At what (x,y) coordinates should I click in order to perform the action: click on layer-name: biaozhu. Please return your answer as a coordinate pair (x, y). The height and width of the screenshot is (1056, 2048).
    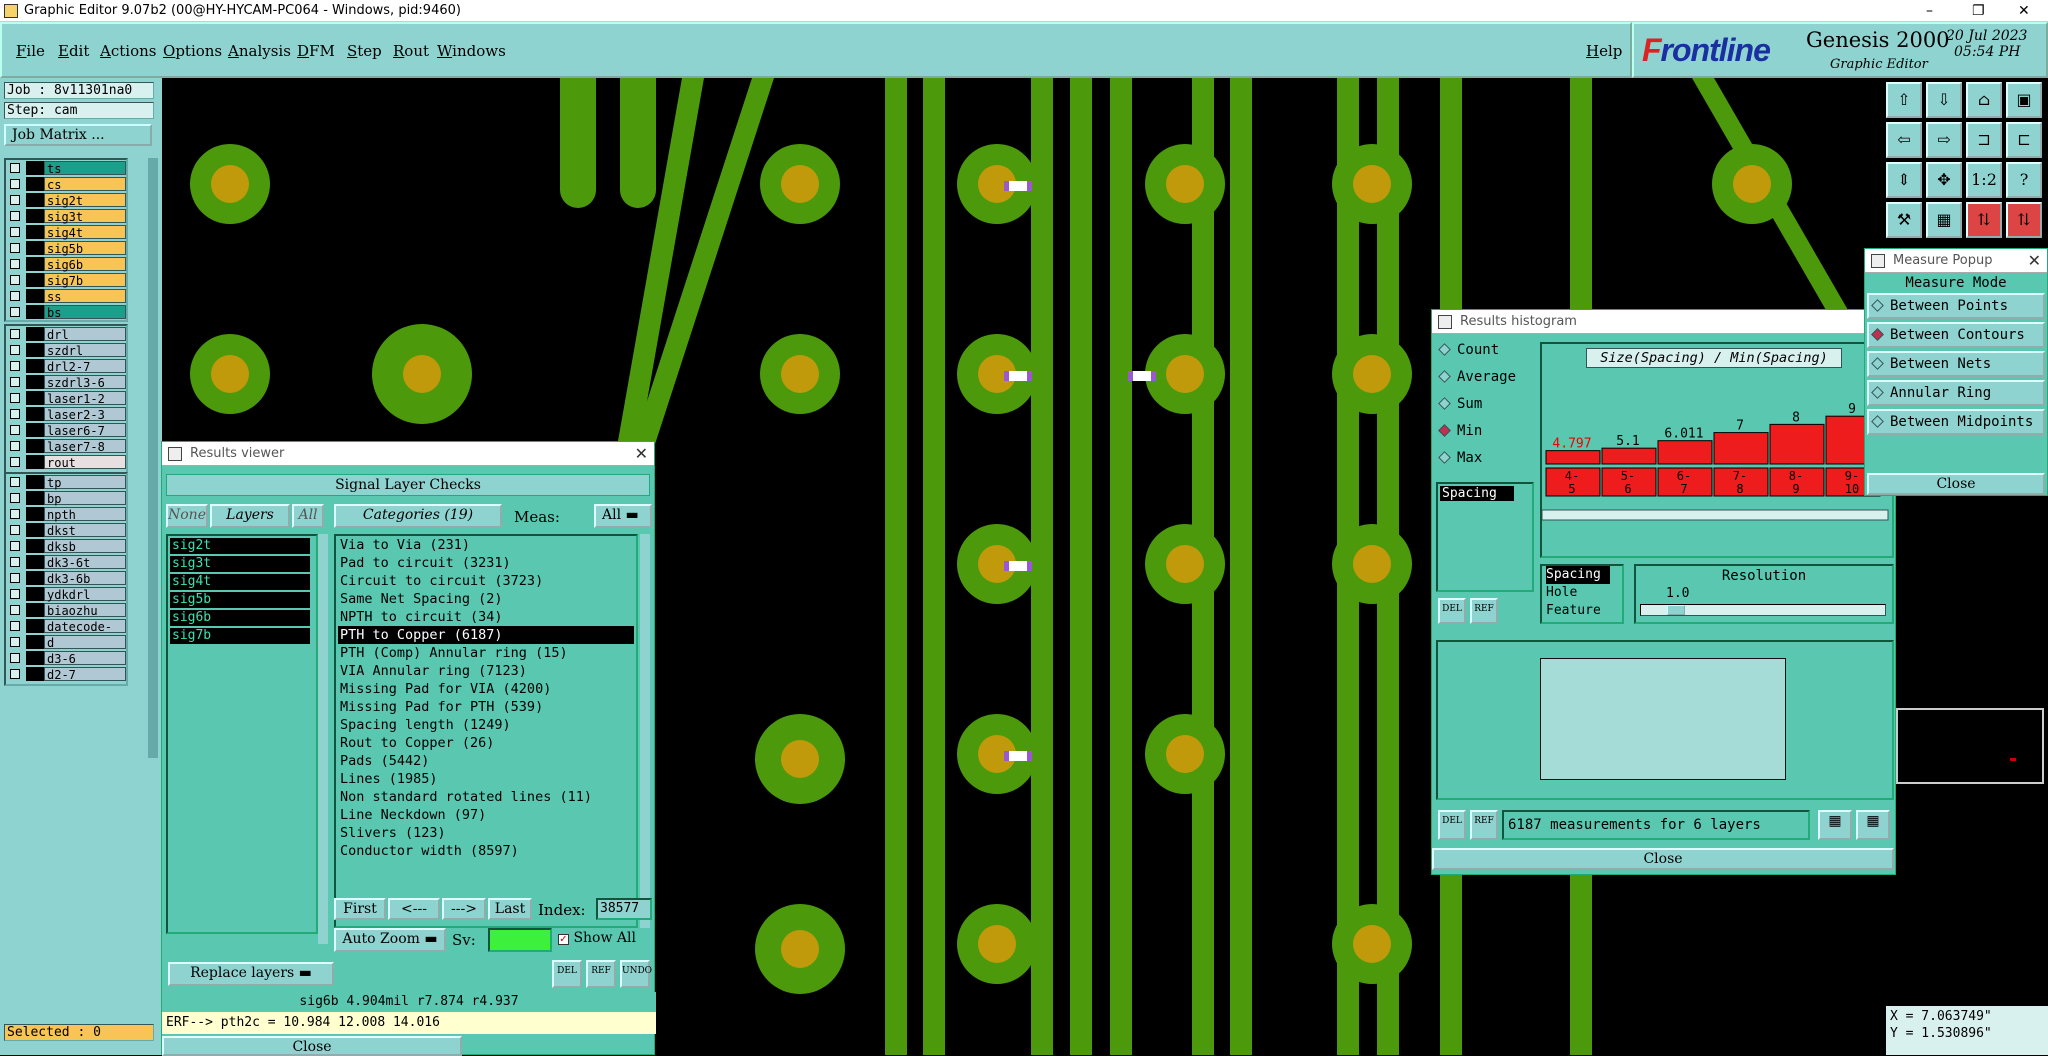
    Looking at the image, I should click on (85, 610).